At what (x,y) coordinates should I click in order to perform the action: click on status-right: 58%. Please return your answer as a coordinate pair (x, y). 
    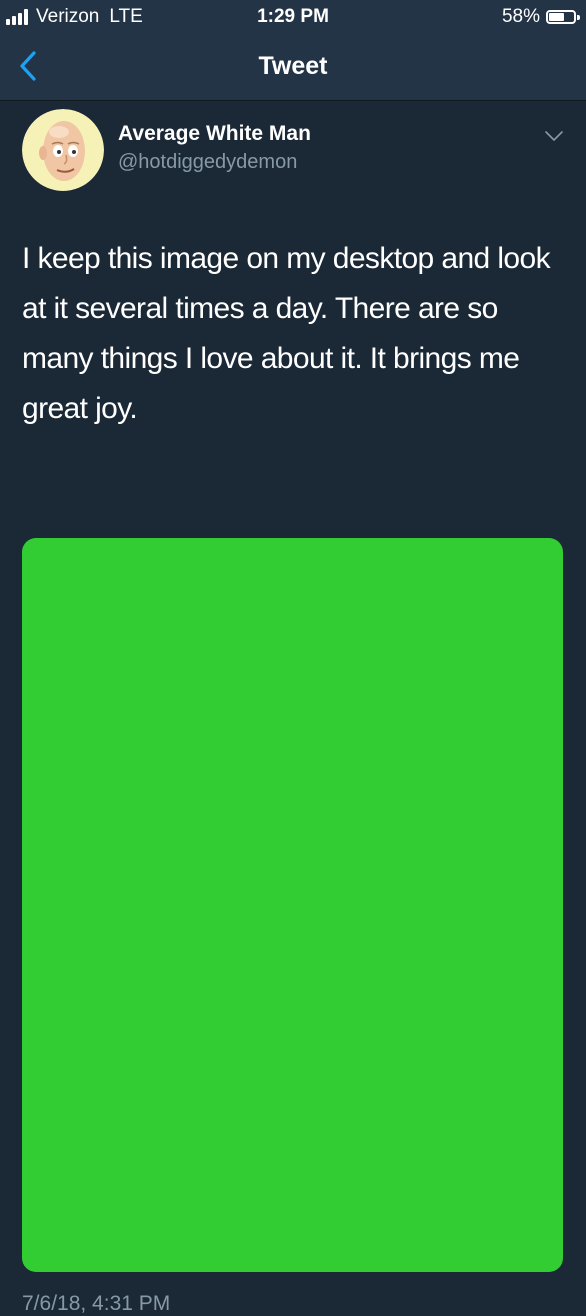
    Looking at the image, I should click on (540, 17).